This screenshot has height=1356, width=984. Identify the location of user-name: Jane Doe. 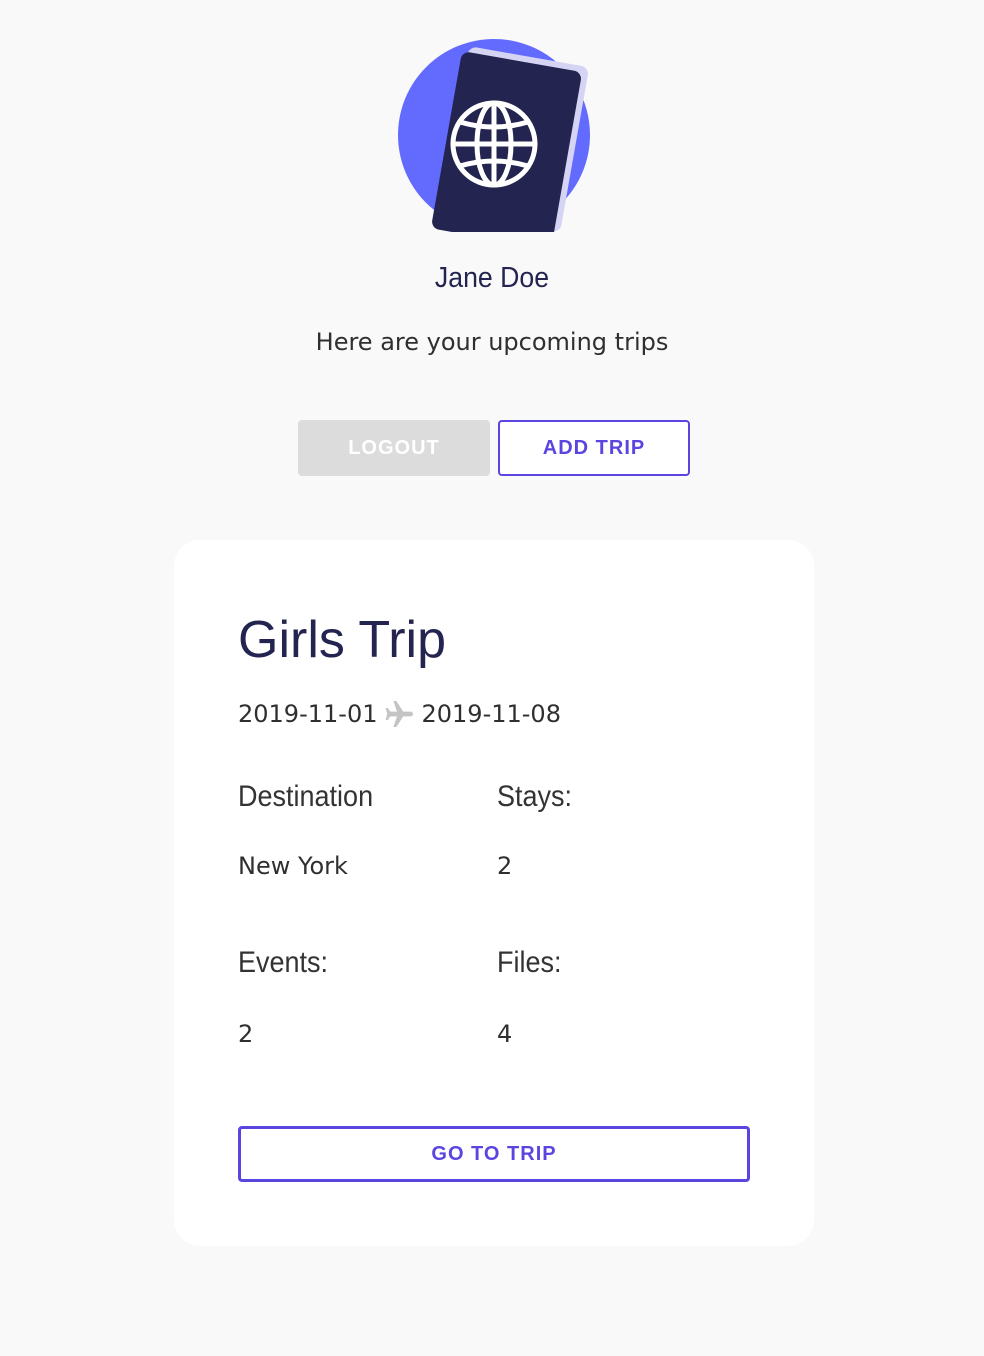
(492, 278).